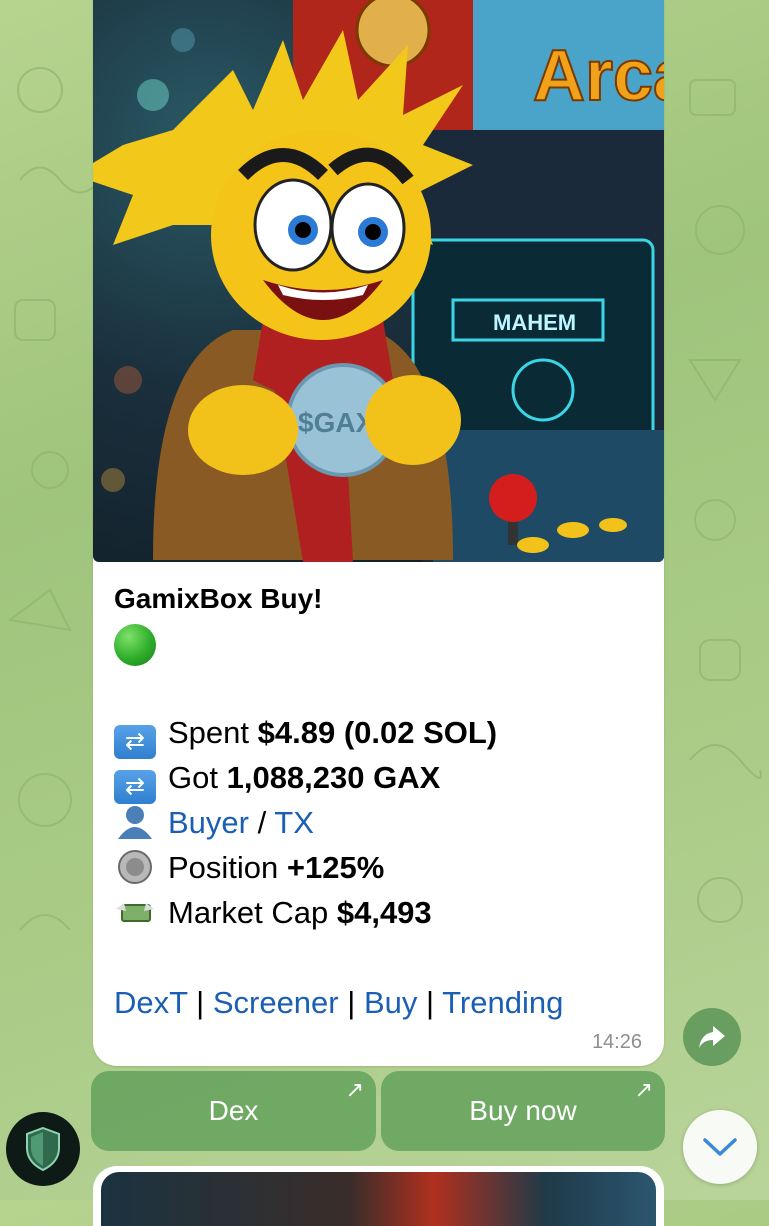 This screenshot has height=1226, width=769. Describe the element at coordinates (616, 1042) in the screenshot. I see `message-timestamp: 14:26` at that location.